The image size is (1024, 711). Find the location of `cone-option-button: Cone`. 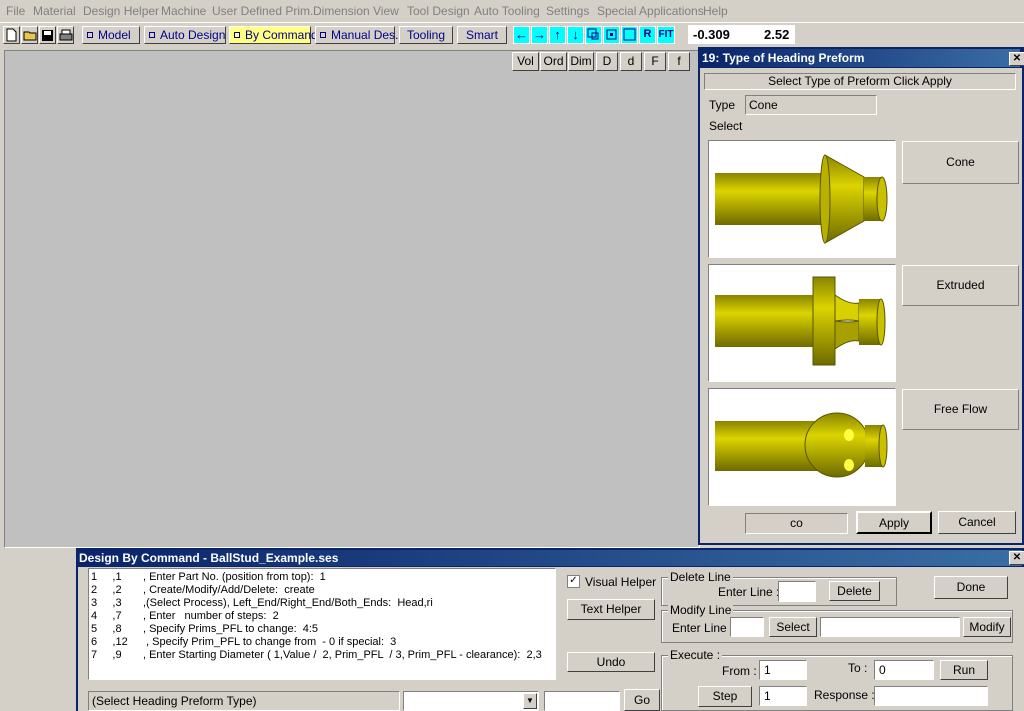

cone-option-button: Cone is located at coordinates (960, 162).